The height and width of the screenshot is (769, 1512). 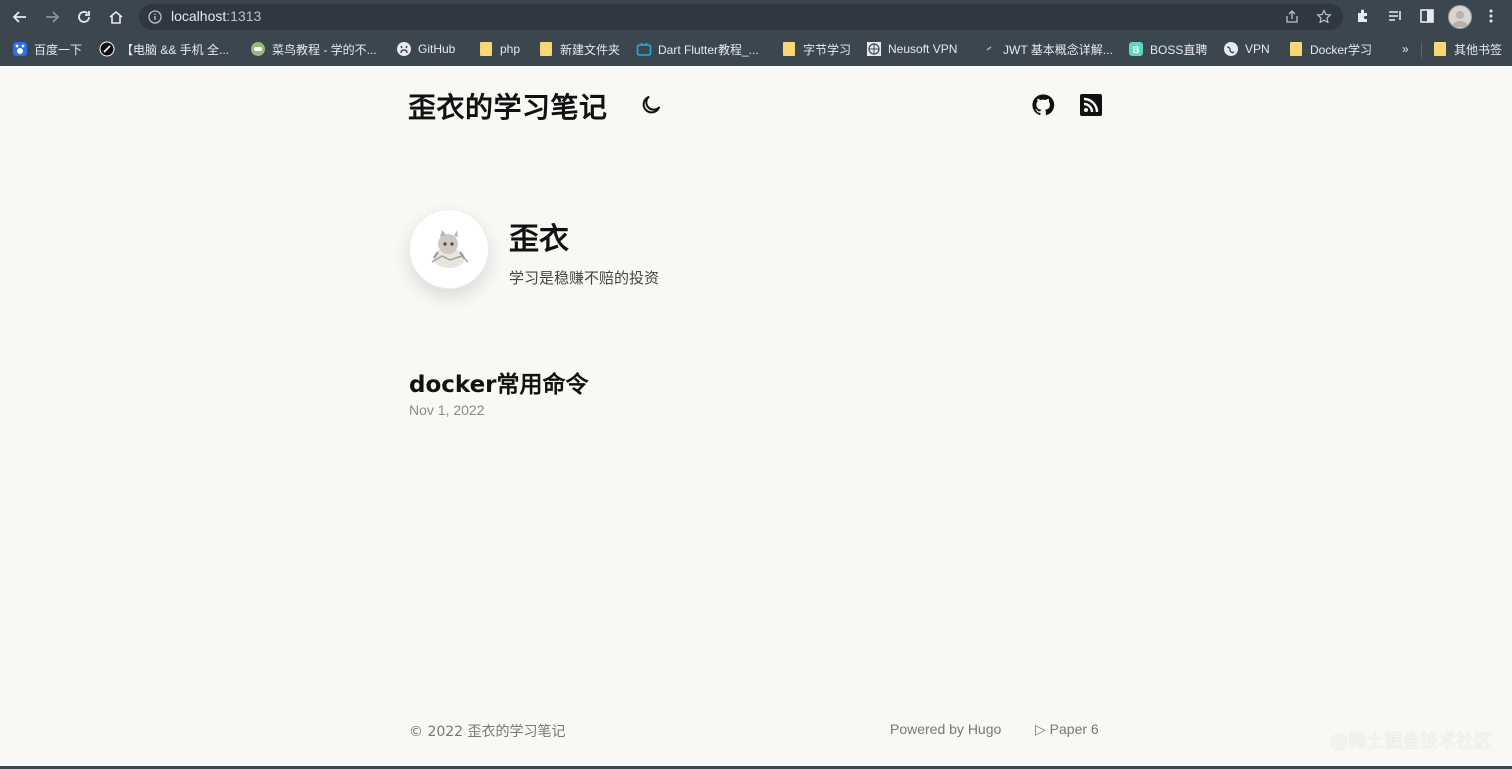 I want to click on boss-icon: B, so click(x=1136, y=49).